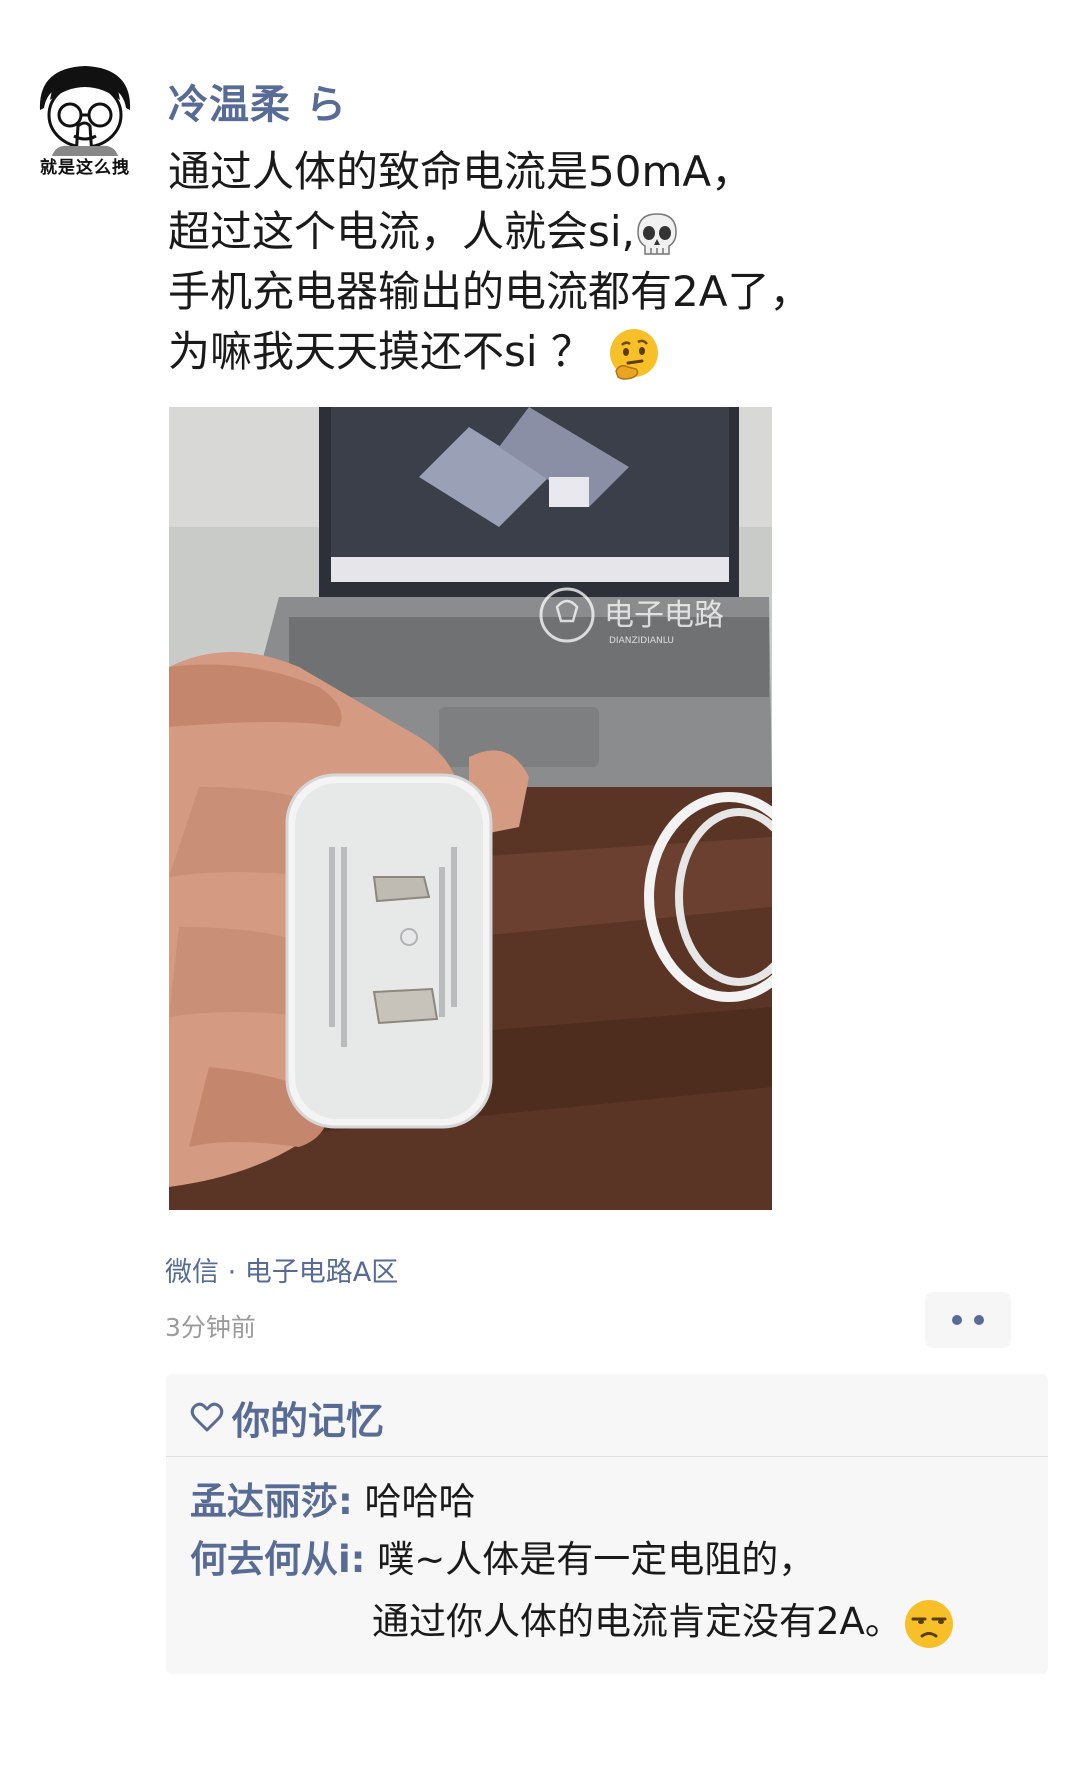 This screenshot has height=1786, width=1080. What do you see at coordinates (664, 615) in the screenshot?
I see `watermark-cn: 电子电路` at bounding box center [664, 615].